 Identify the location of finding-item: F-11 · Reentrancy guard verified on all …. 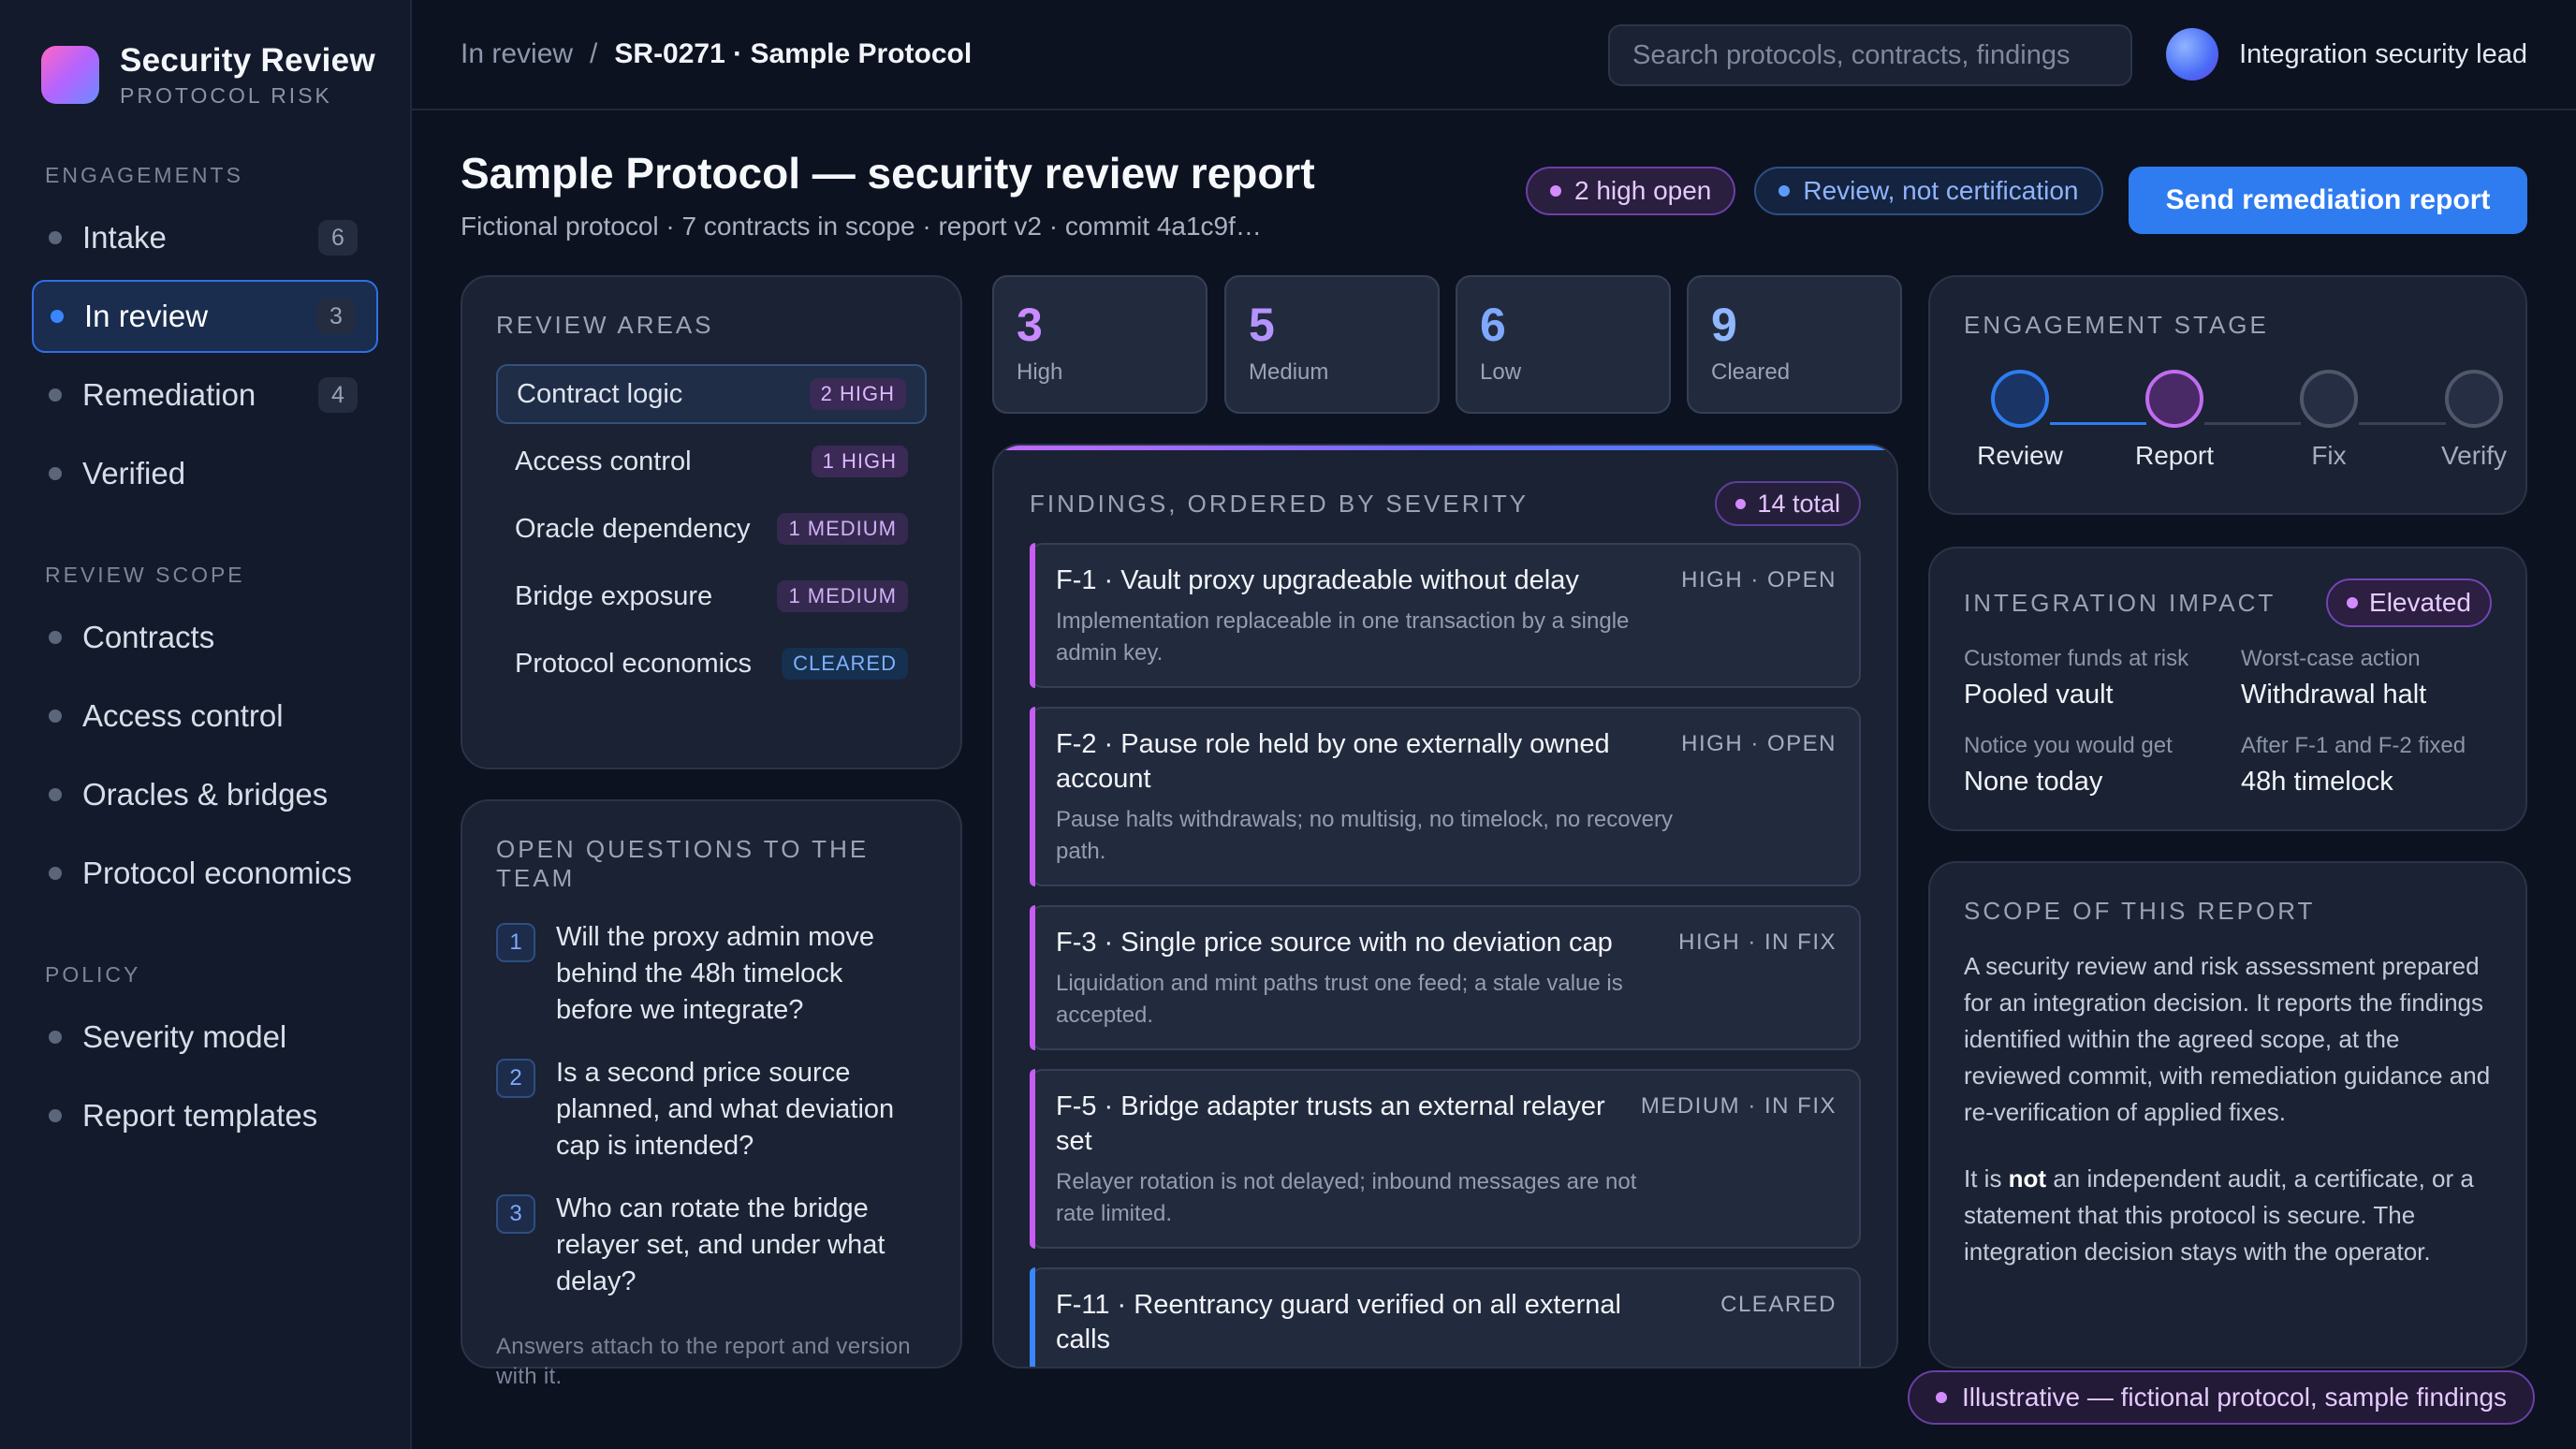
(1445, 1317).